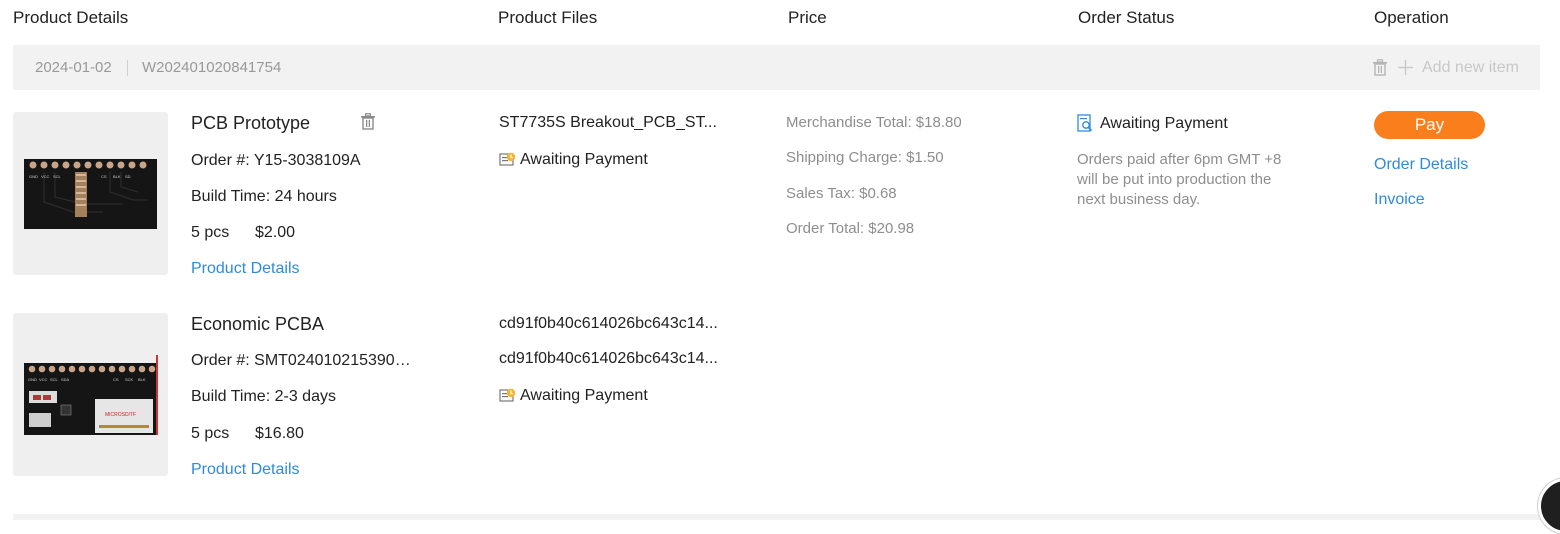  Describe the element at coordinates (1085, 123) in the screenshot. I see `search-document-icon` at that location.